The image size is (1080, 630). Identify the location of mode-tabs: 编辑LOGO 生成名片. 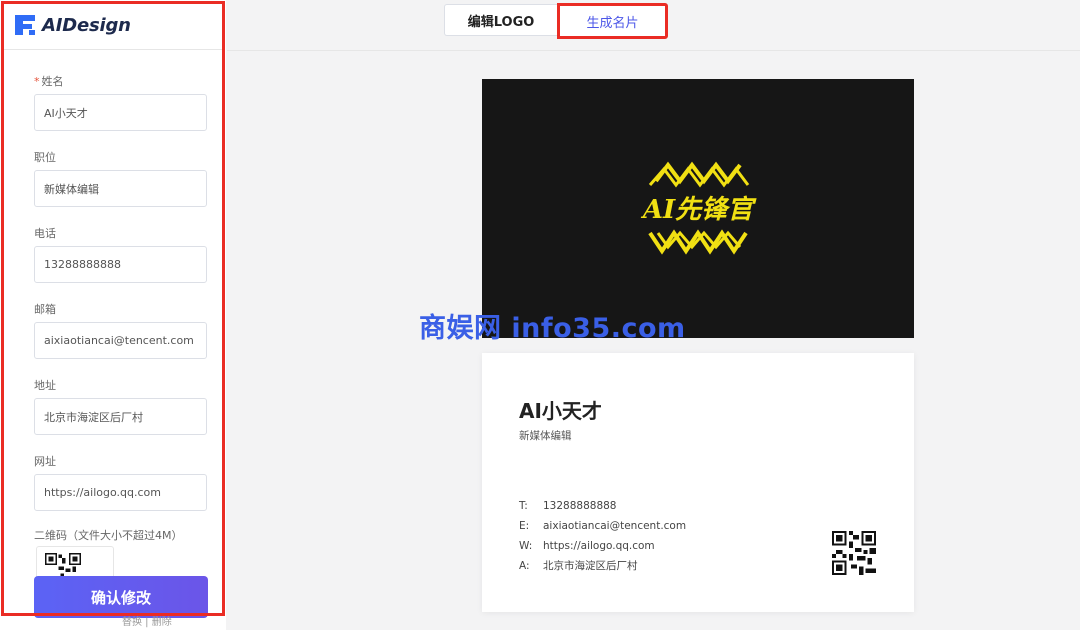
(556, 21).